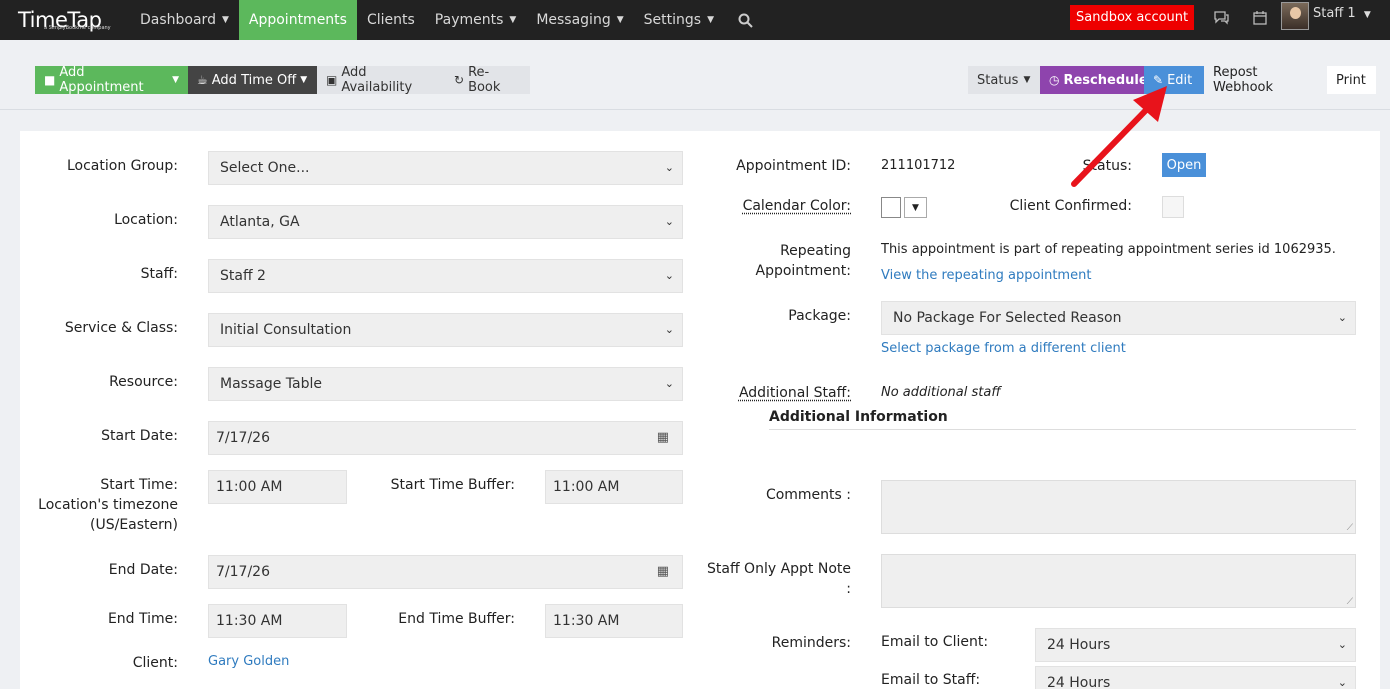 This screenshot has height=689, width=1390. Describe the element at coordinates (445, 330) in the screenshot. I see `service-select: Initial Consultation ⌄` at that location.